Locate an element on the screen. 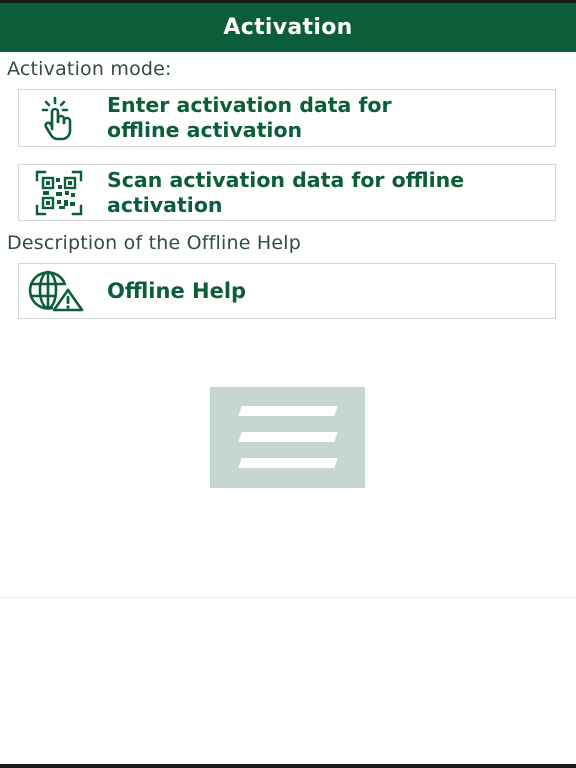 The image size is (576, 768). app-header: Activation is located at coordinates (288, 27).